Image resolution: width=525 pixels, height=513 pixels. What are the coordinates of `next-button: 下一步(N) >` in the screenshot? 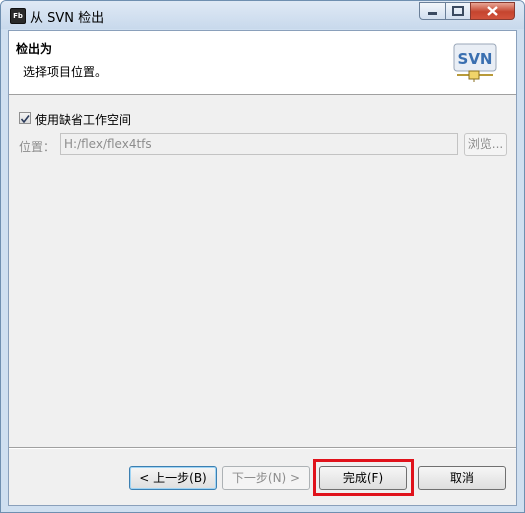 It's located at (266, 478).